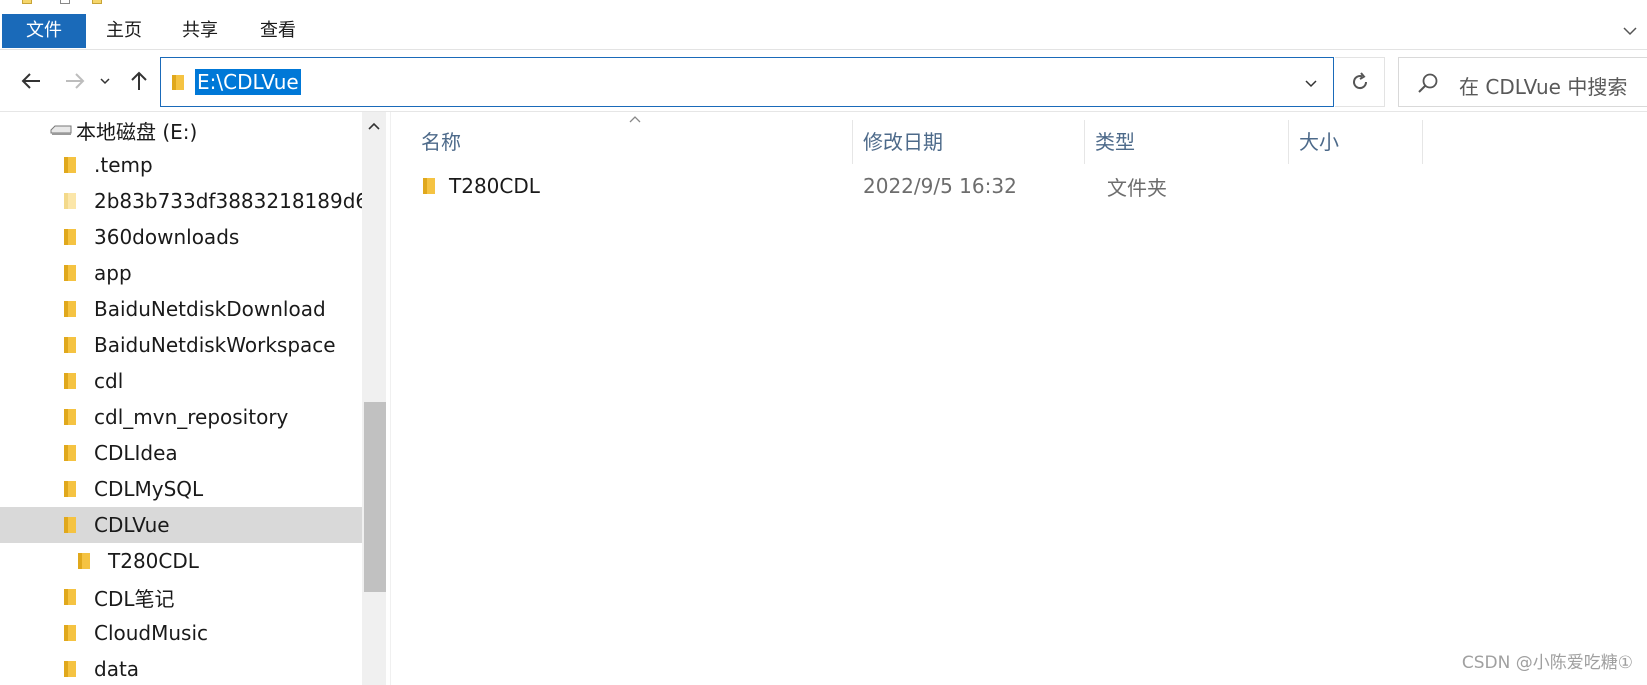  I want to click on tree-item: cdl, so click(181, 381).